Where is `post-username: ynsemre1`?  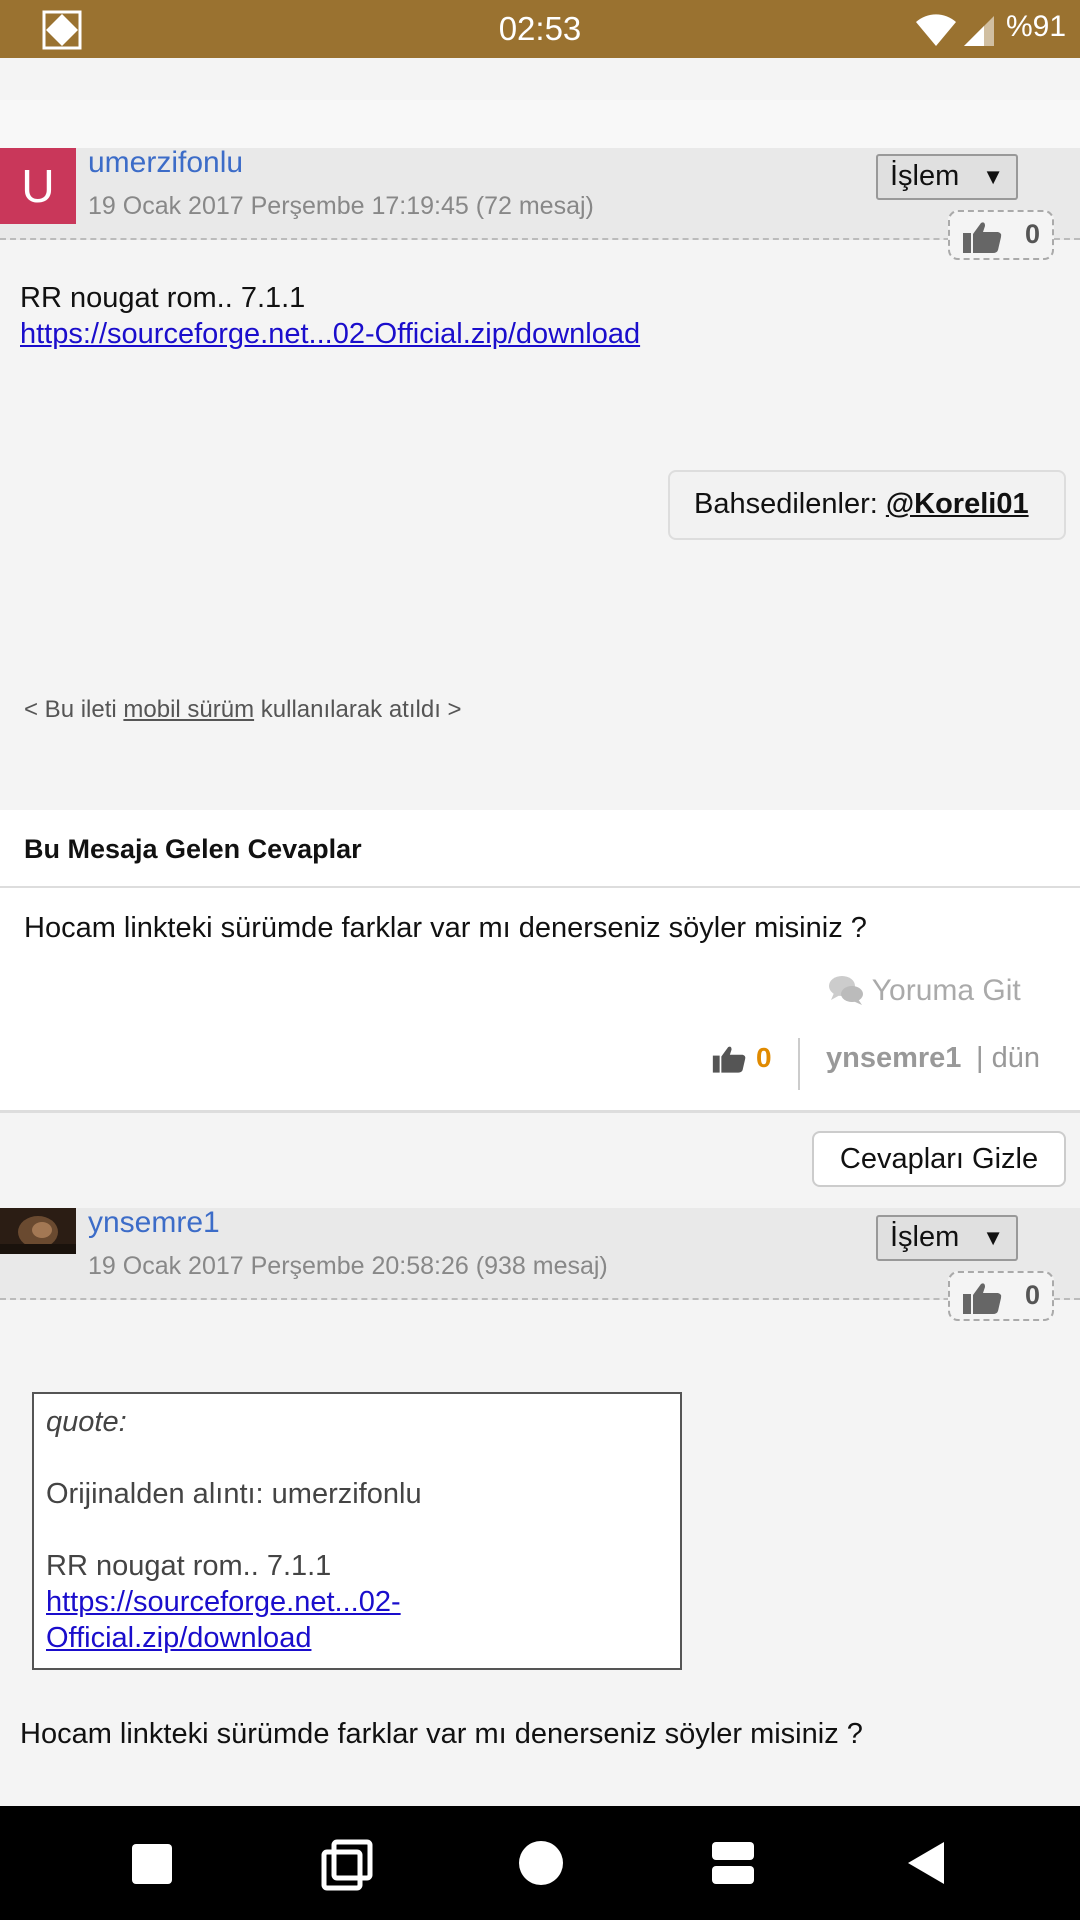 post-username: ynsemre1 is located at coordinates (154, 1223).